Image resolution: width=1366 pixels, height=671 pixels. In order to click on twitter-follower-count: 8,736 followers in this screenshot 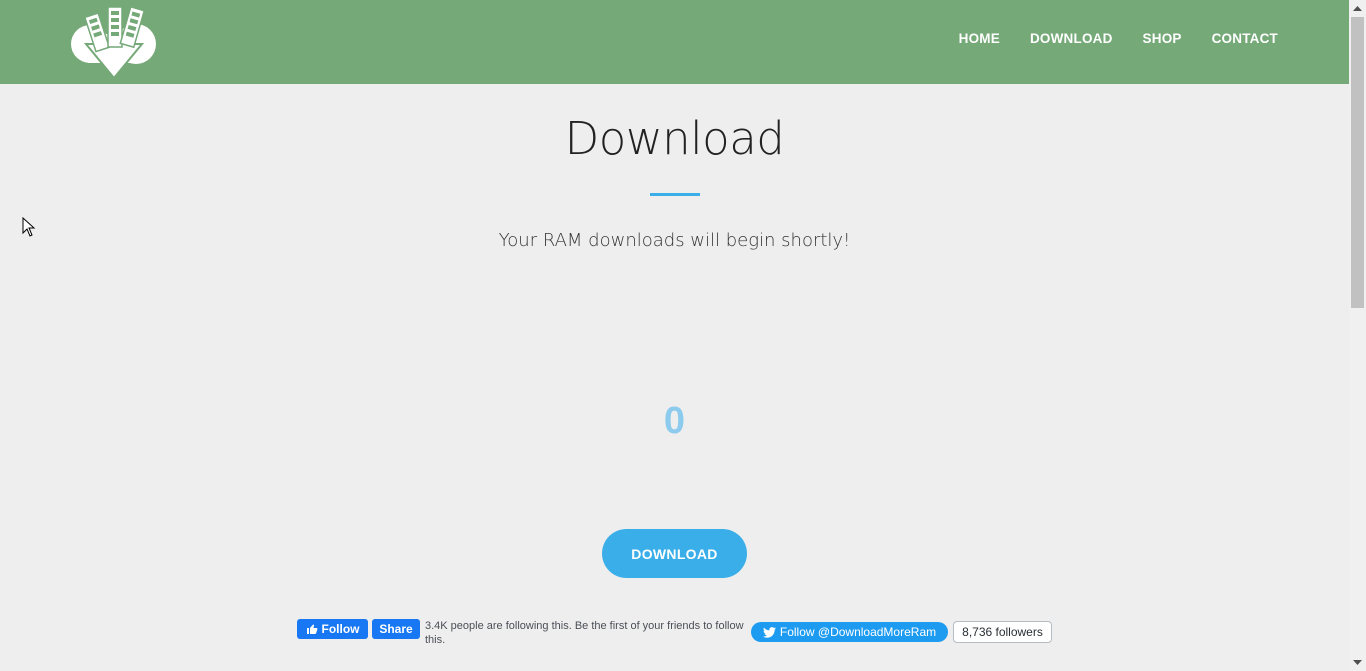, I will do `click(1002, 632)`.